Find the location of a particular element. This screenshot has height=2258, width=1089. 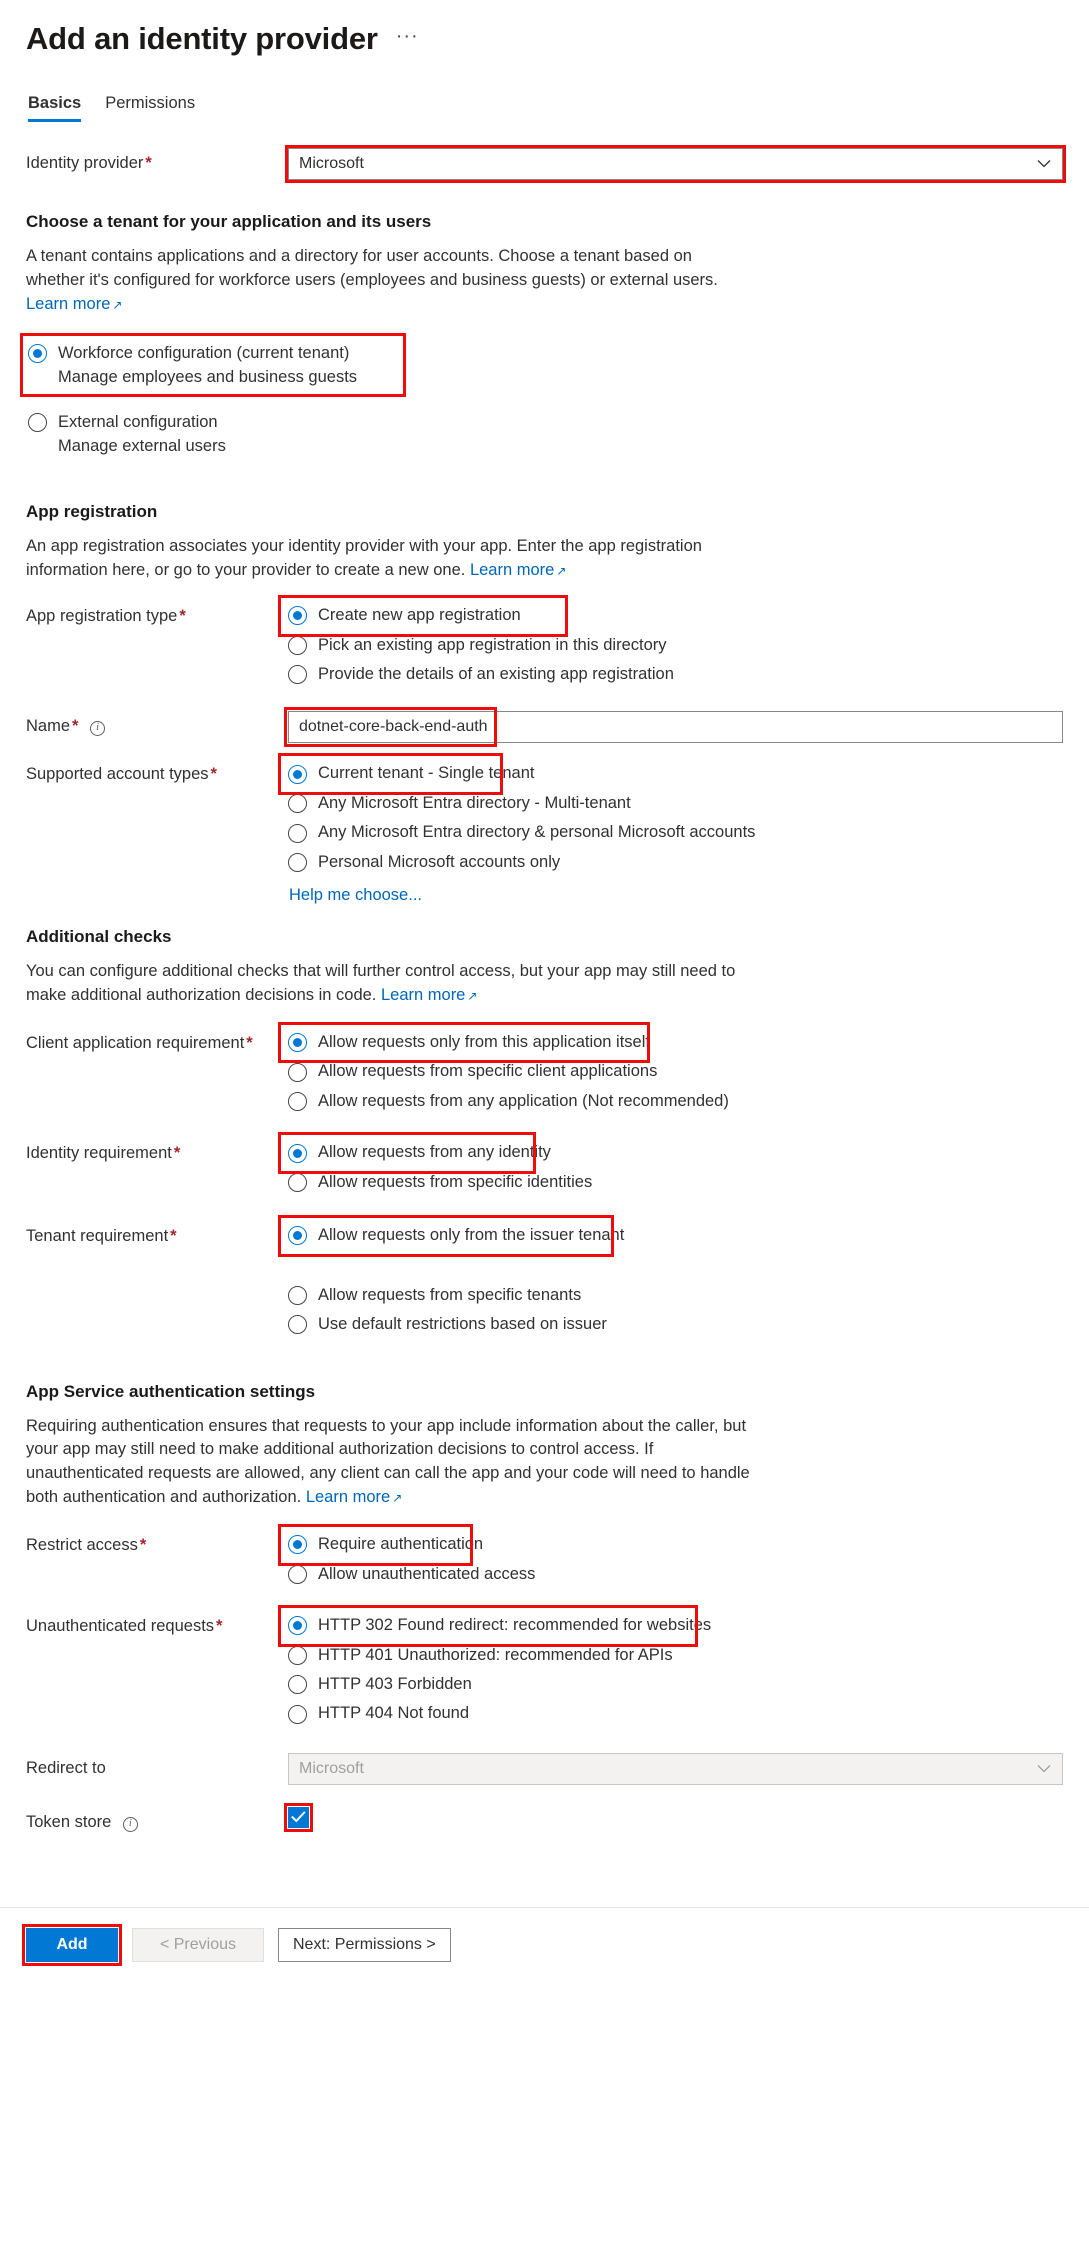

tenant-req-specific-tenants: Allow requests from specific tenants is located at coordinates (523, 1295).